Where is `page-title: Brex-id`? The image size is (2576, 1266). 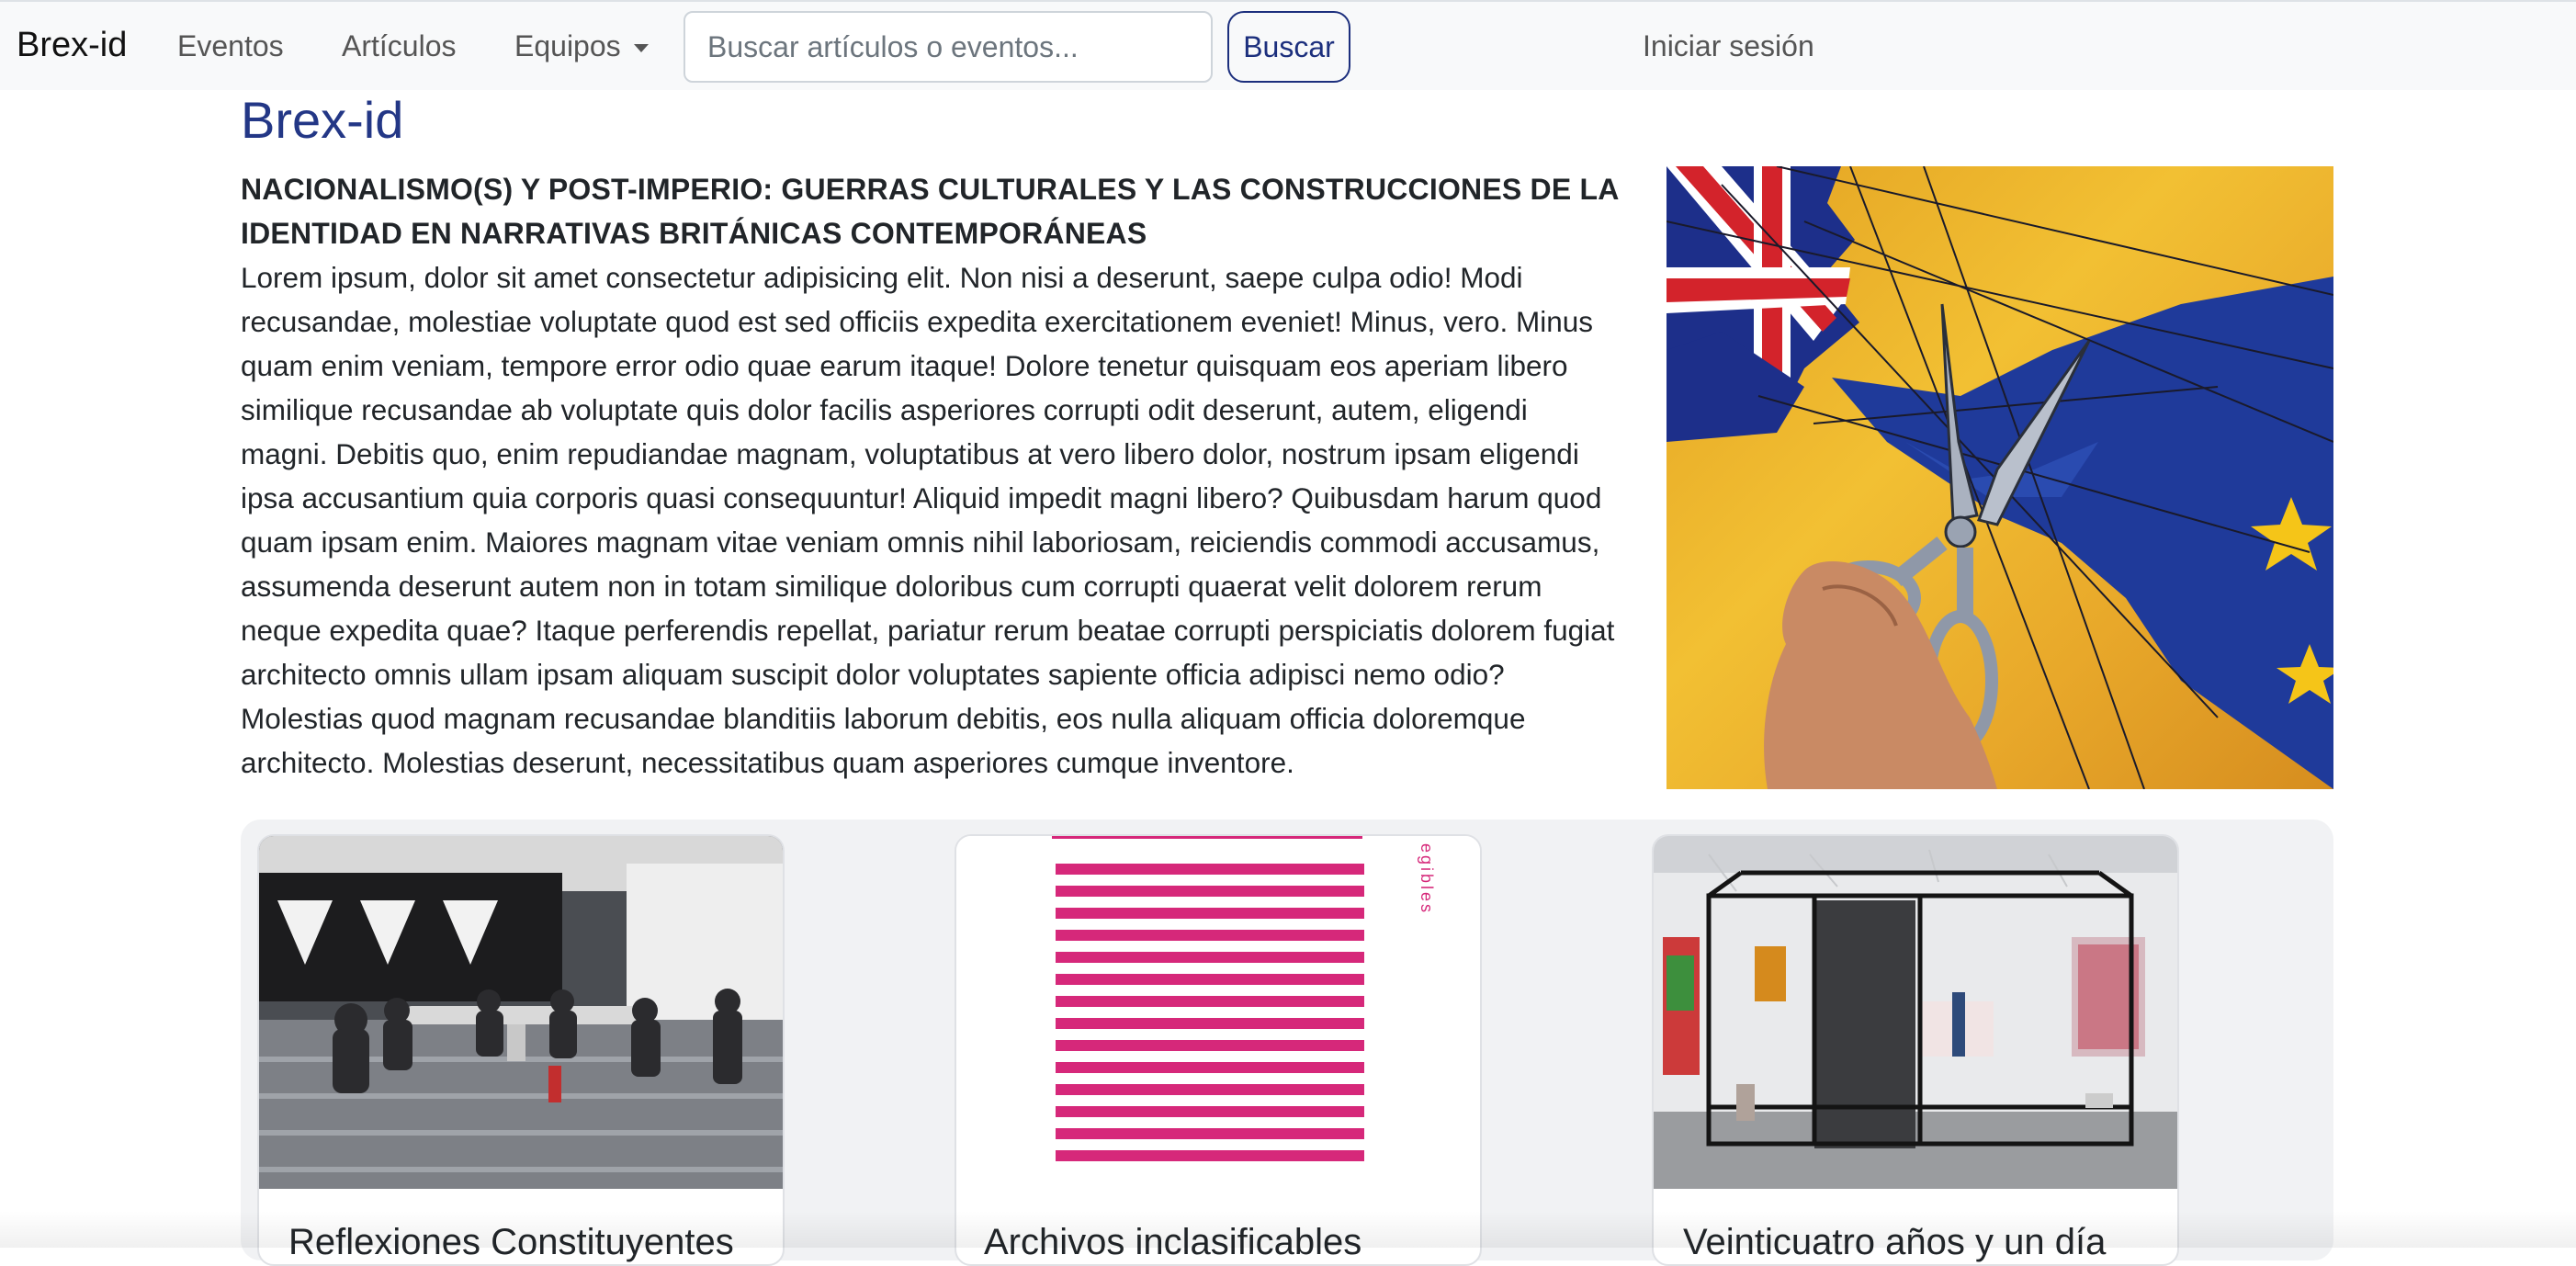
page-title: Brex-id is located at coordinates (322, 120).